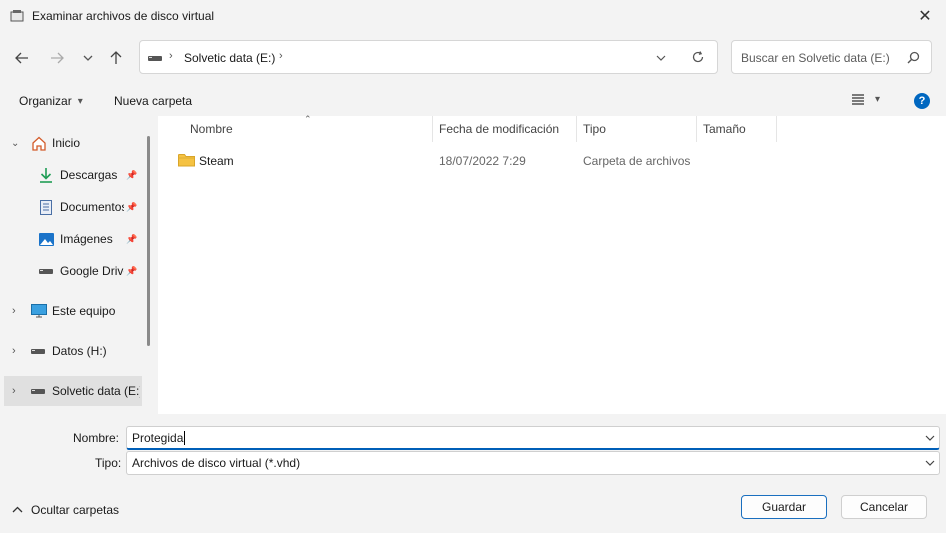 The height and width of the screenshot is (533, 946). What do you see at coordinates (211, 129) in the screenshot?
I see `column-header-label: Nombre` at bounding box center [211, 129].